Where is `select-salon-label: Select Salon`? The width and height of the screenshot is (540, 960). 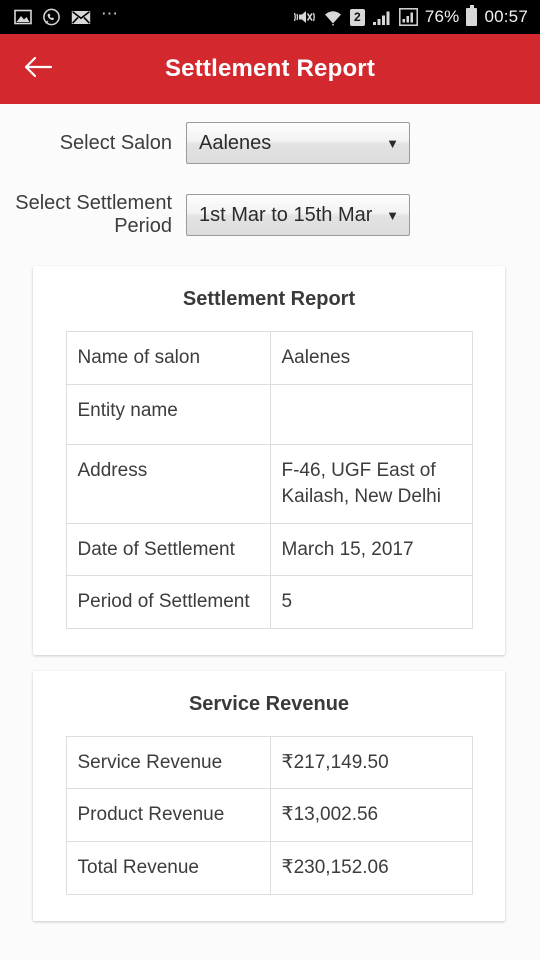
select-salon-label: Select Salon is located at coordinates (115, 142).